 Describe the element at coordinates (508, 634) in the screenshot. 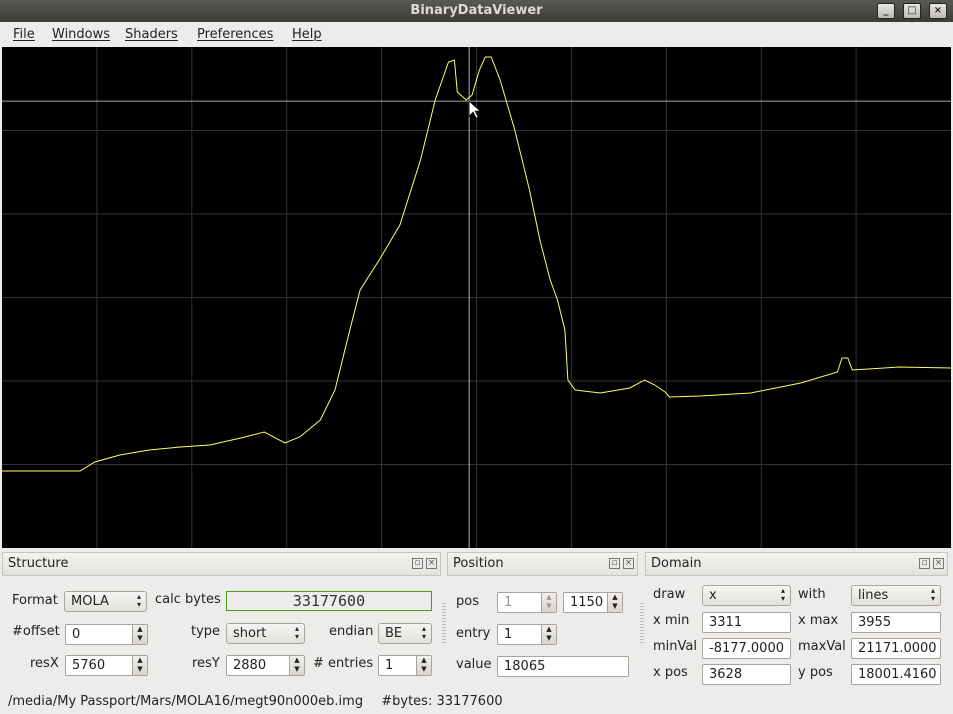

I see `entry-value: 1` at that location.